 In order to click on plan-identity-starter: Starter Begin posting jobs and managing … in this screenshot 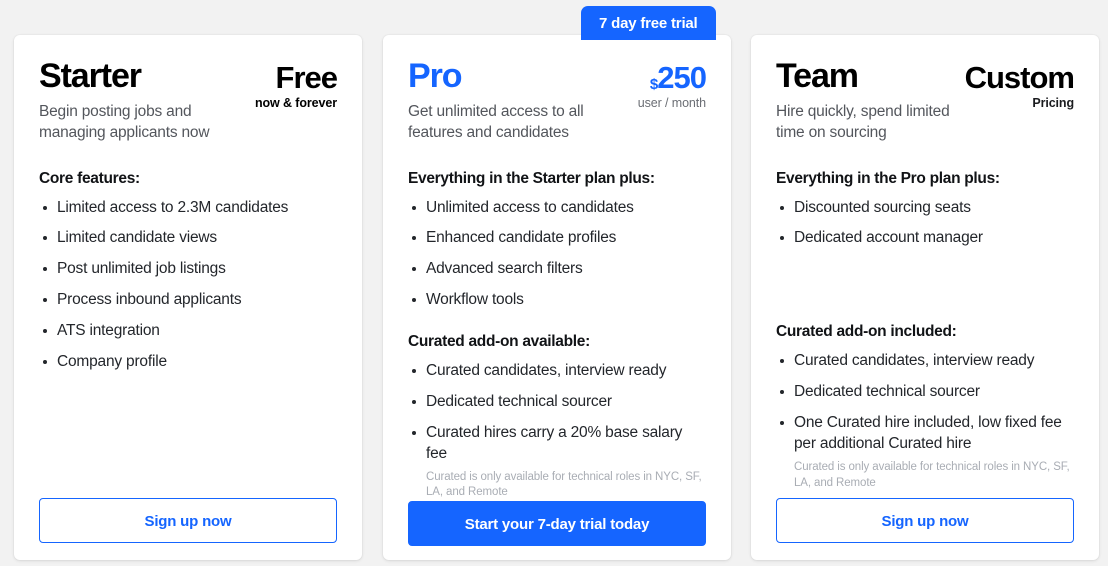, I will do `click(146, 100)`.